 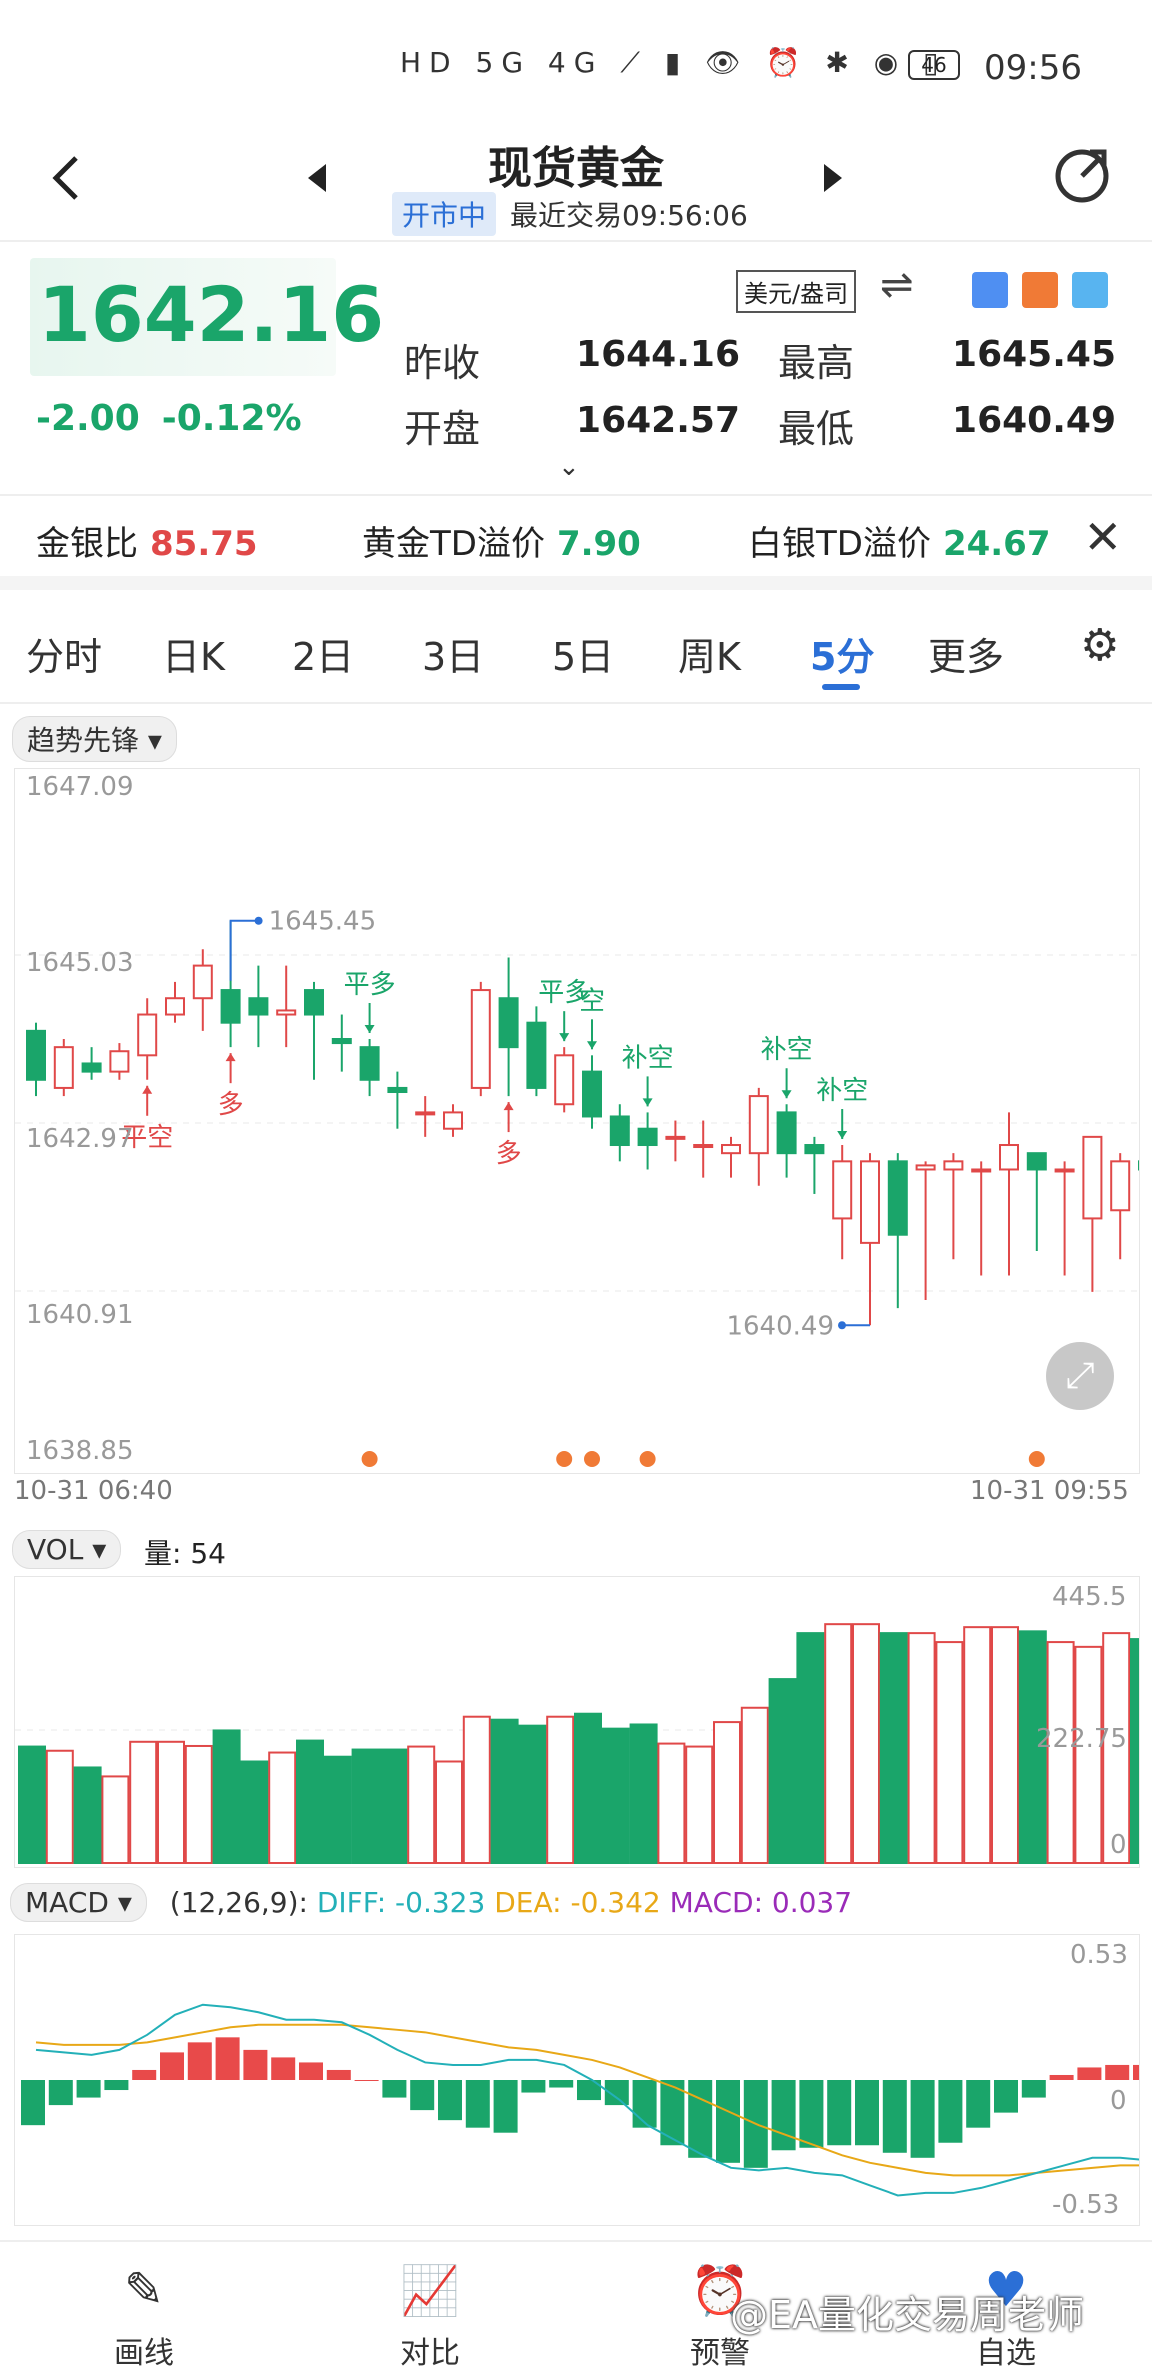 What do you see at coordinates (258, 920) in the screenshot?
I see `max-marker-dot` at bounding box center [258, 920].